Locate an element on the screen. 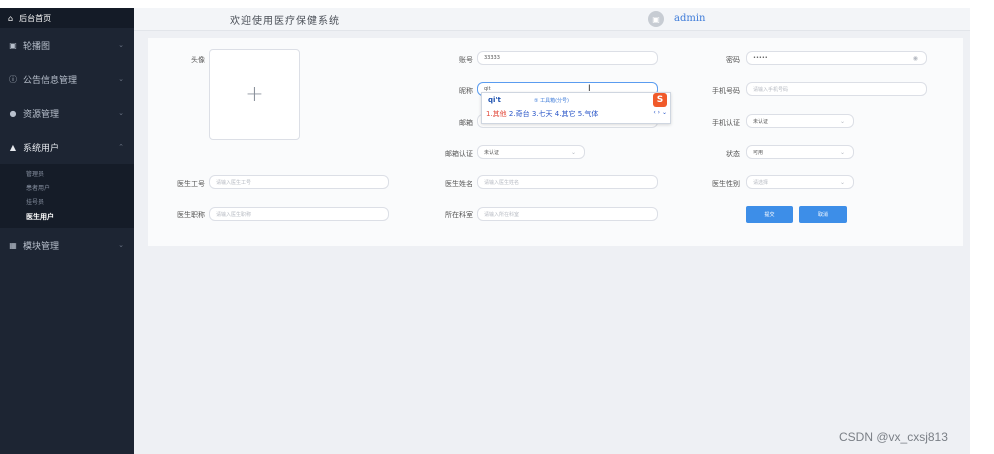  ime-logo-icon: S is located at coordinates (660, 100).